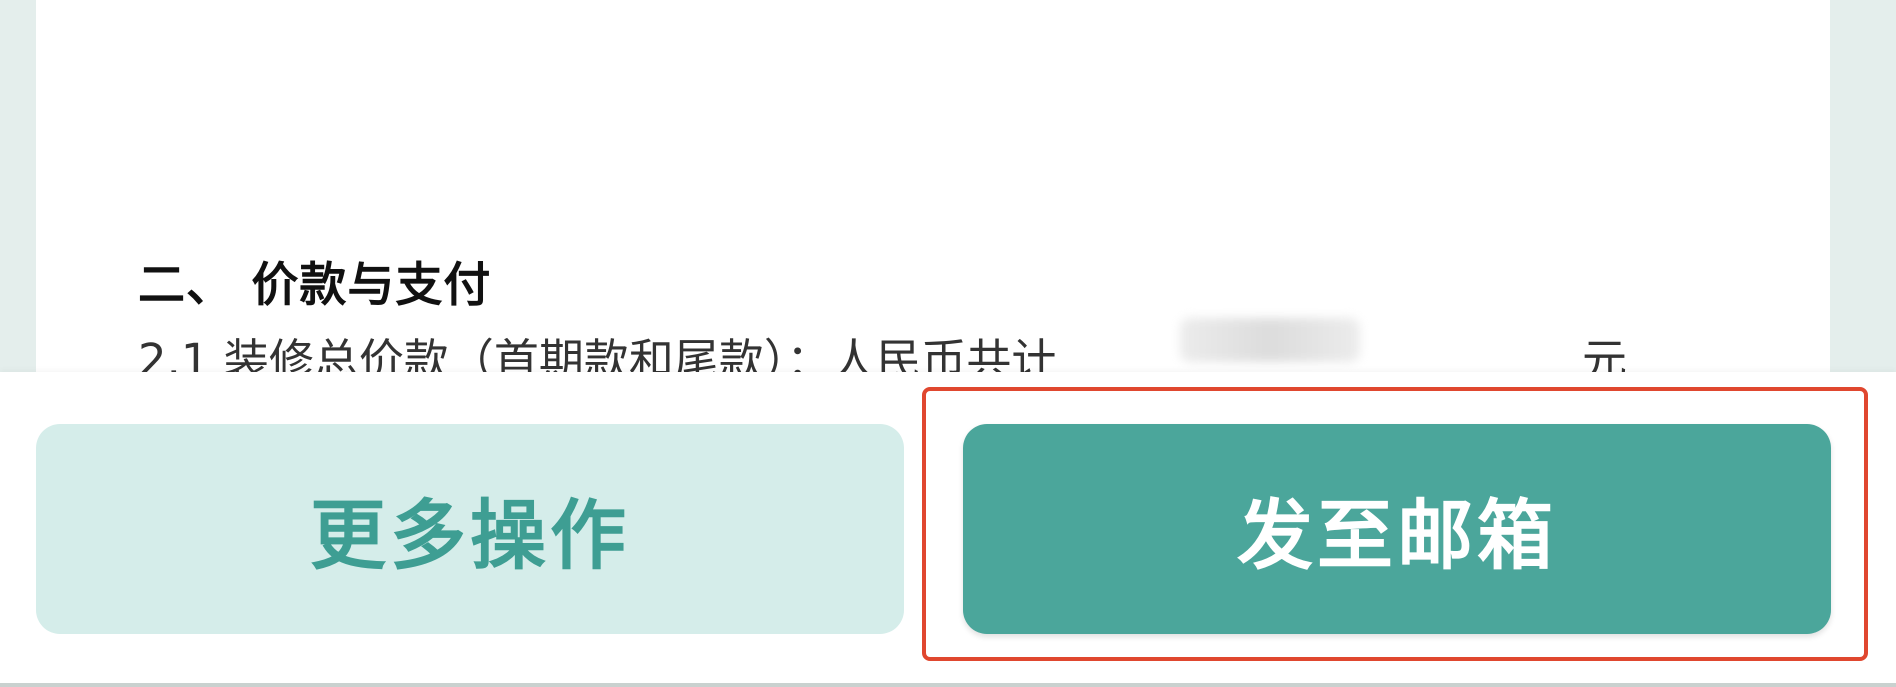 The height and width of the screenshot is (687, 1896). Describe the element at coordinates (315, 285) in the screenshot. I see `section-heading: 二、 价款与支付` at that location.